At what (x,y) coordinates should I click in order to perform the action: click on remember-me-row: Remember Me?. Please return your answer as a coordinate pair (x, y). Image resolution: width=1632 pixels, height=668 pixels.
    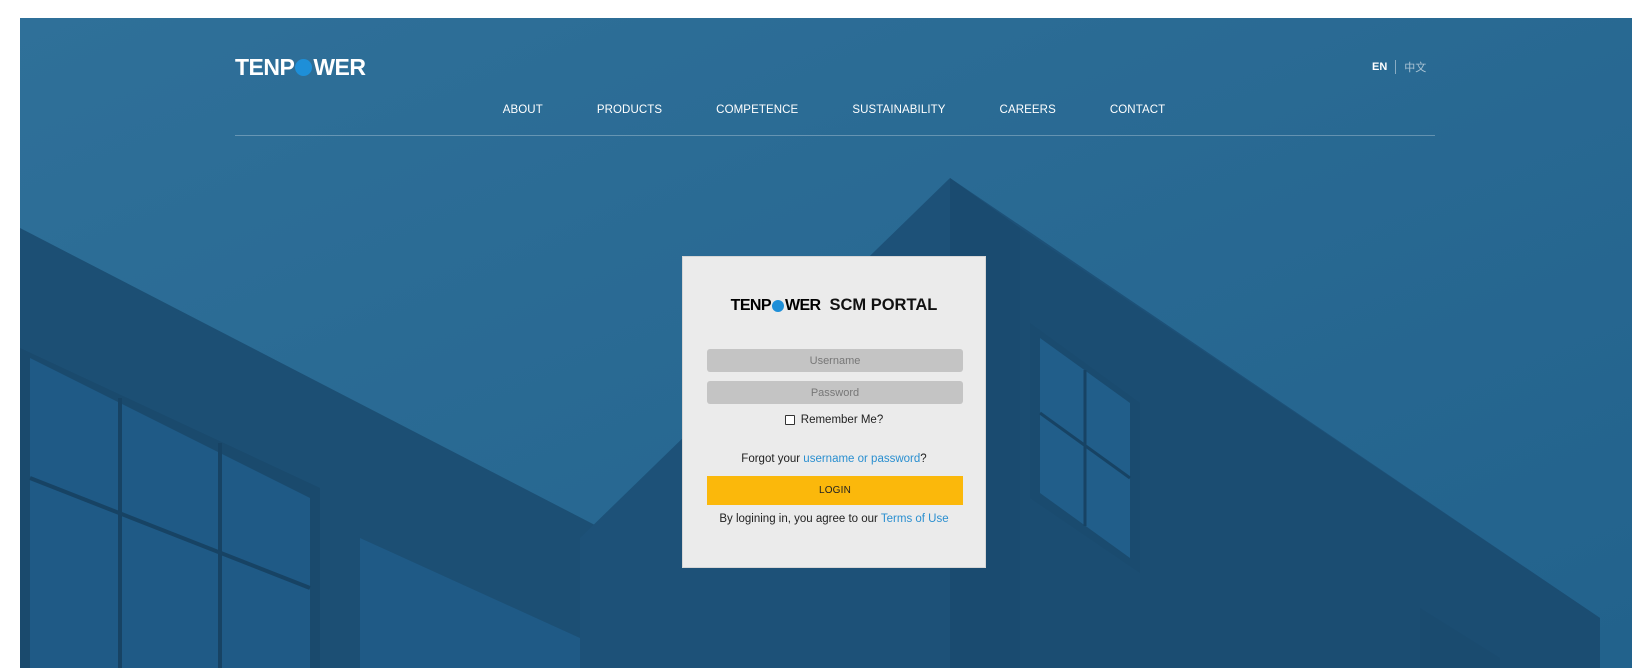
    Looking at the image, I should click on (834, 420).